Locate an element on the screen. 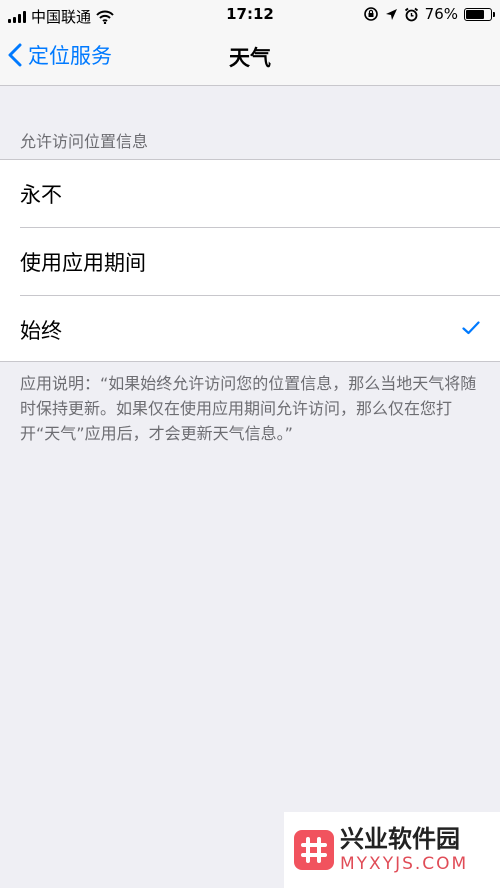 The image size is (500, 888). watermark-logo-icon is located at coordinates (314, 850).